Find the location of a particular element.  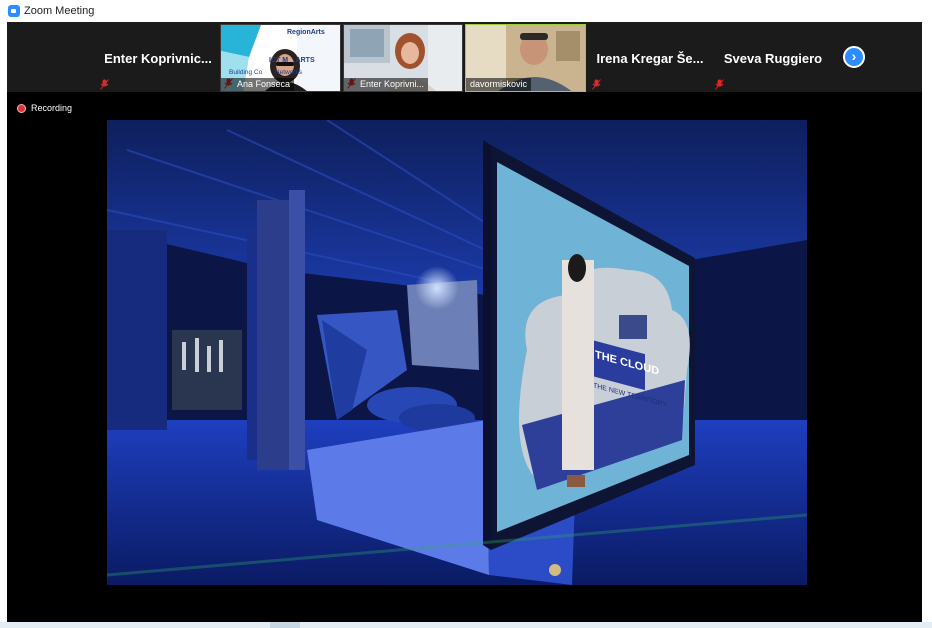

record-dot-icon is located at coordinates (21, 108).